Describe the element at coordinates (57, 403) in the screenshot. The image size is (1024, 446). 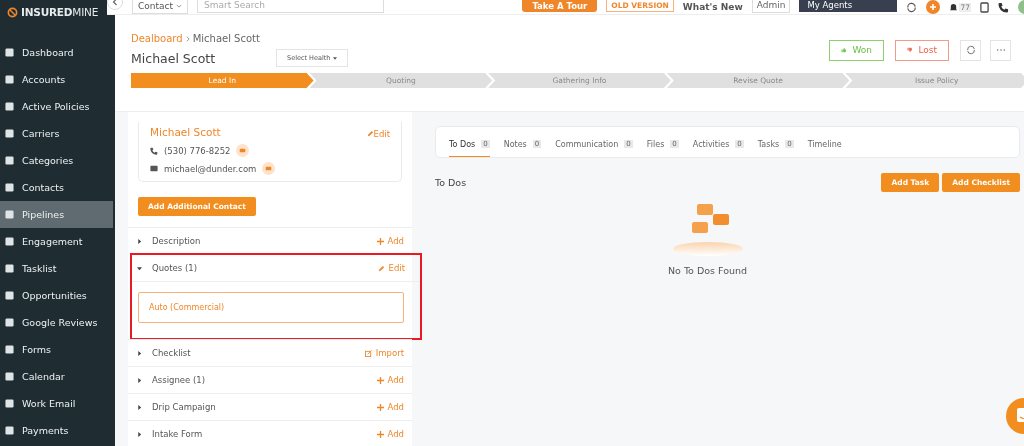
I see `sidebar-item: Work Email` at that location.